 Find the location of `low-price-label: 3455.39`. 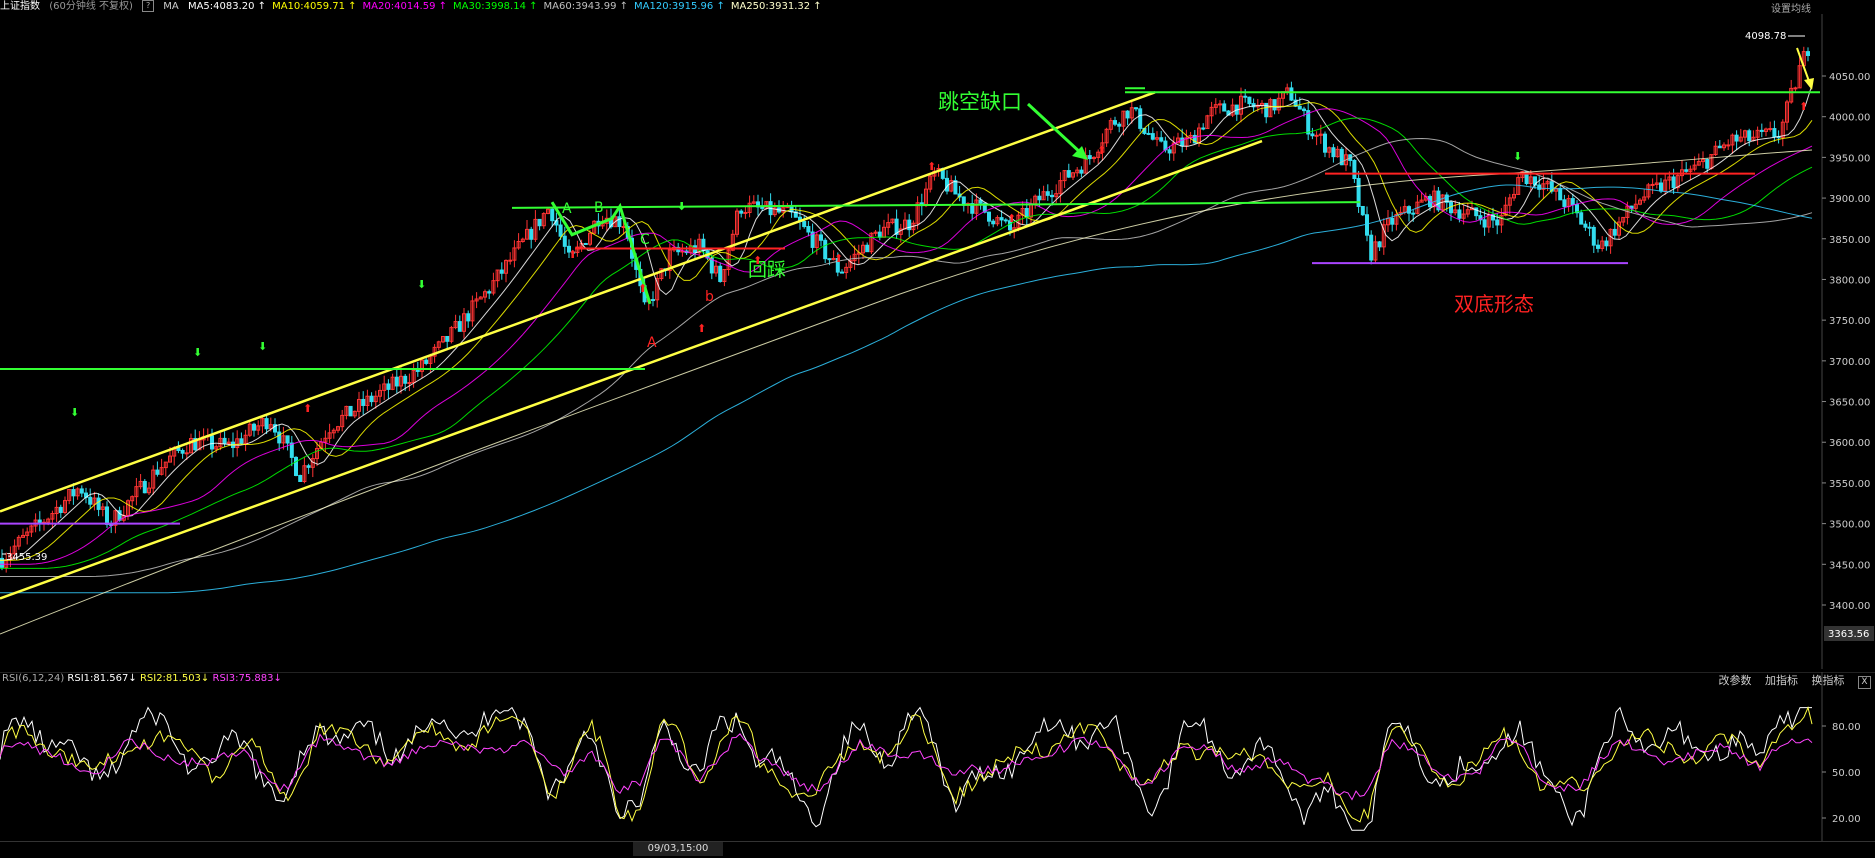

low-price-label: 3455.39 is located at coordinates (26, 557).